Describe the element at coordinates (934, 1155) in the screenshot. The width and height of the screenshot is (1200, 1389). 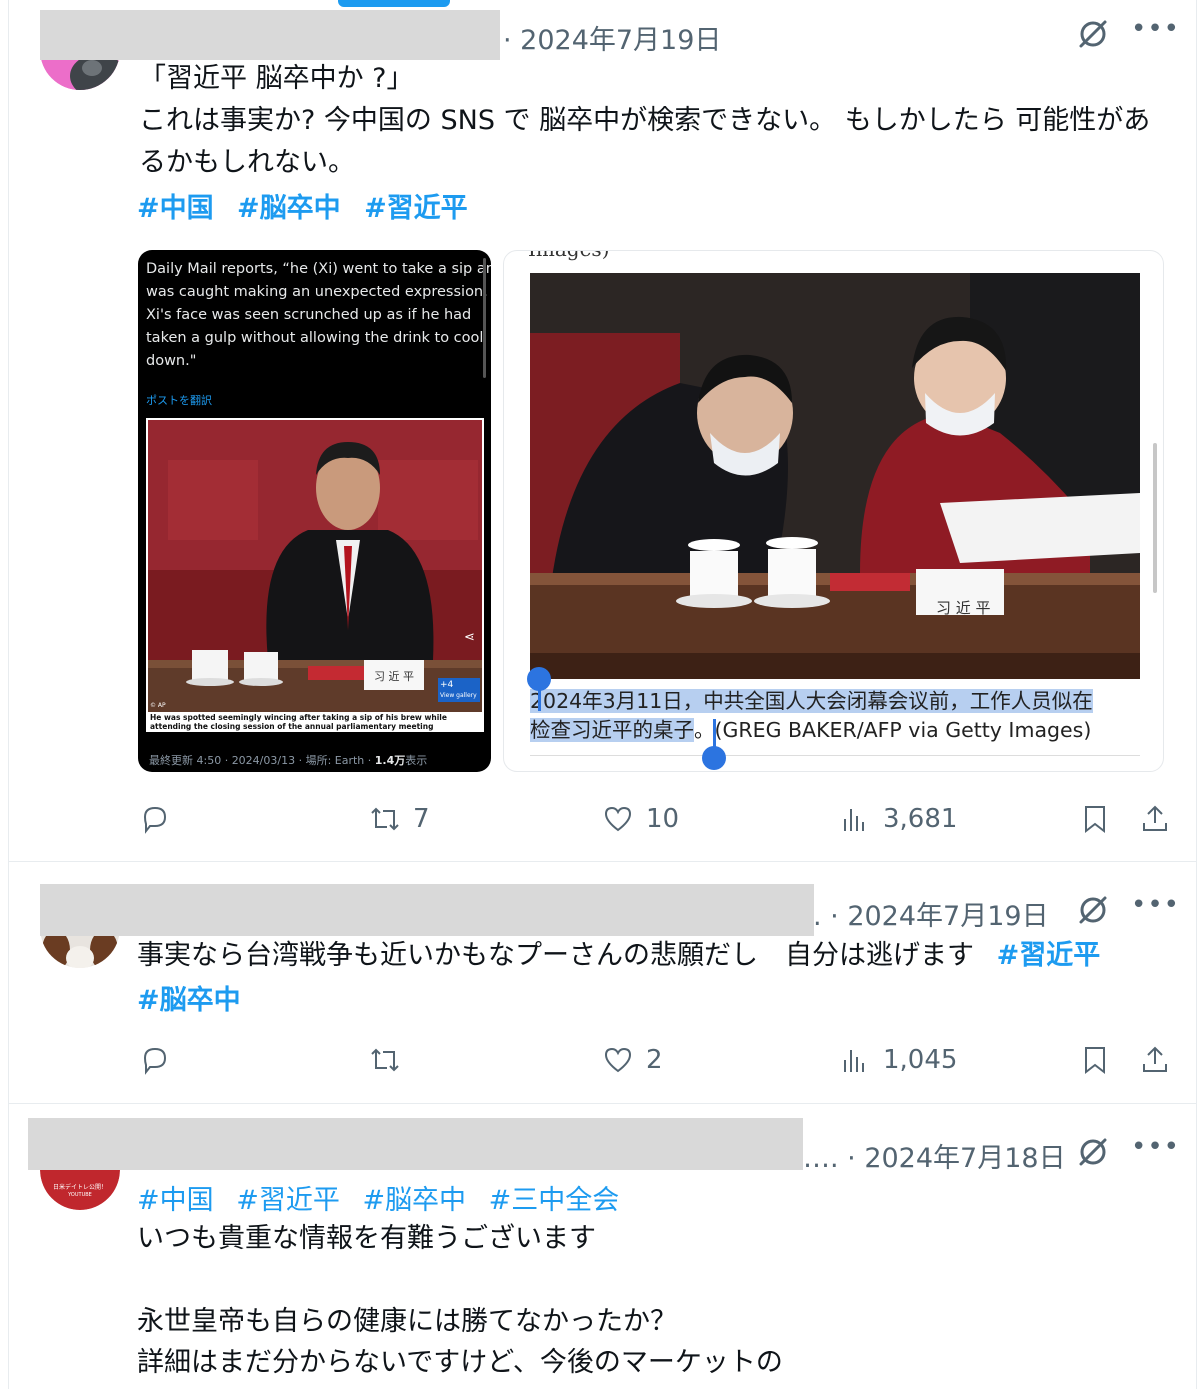
I see `post-date: …. · 2024年7月18日` at that location.